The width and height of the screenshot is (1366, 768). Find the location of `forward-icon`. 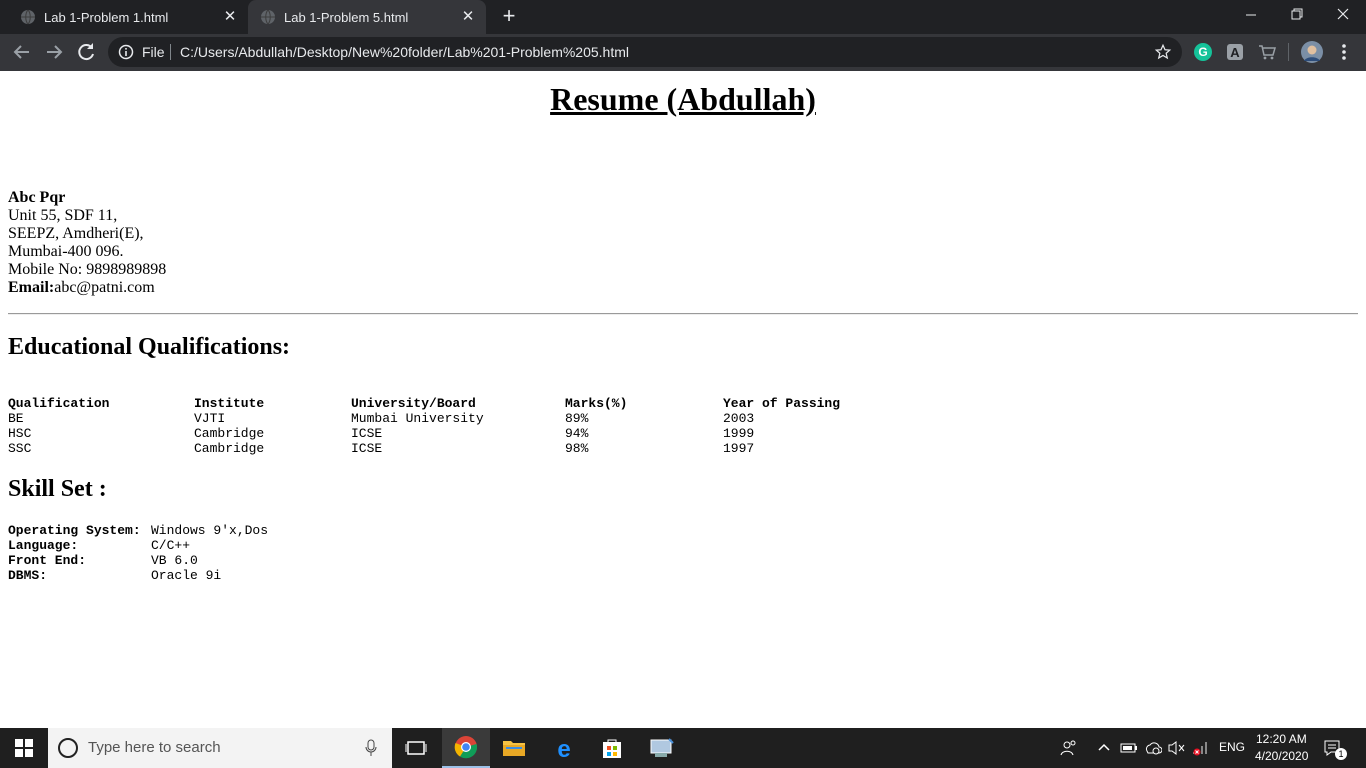

forward-icon is located at coordinates (54, 52).